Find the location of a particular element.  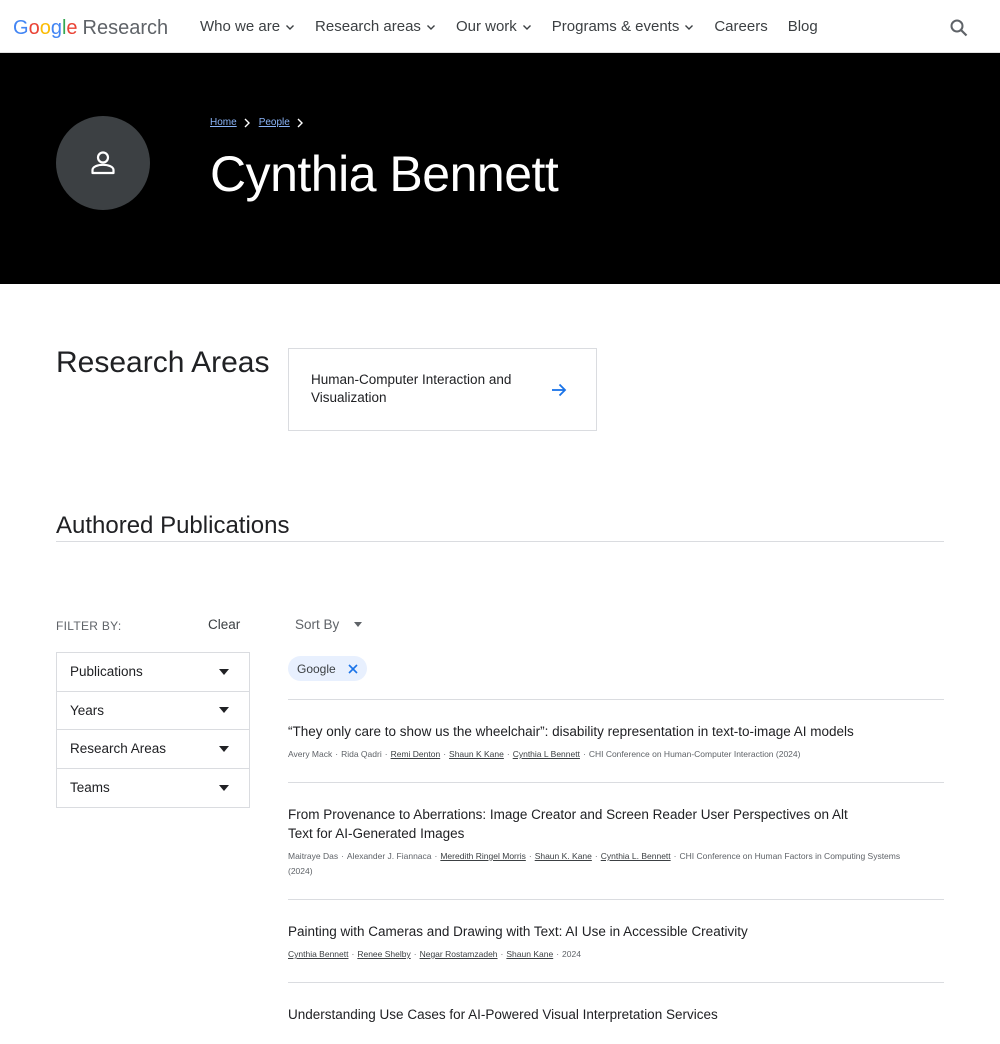

section-divider is located at coordinates (500, 541).